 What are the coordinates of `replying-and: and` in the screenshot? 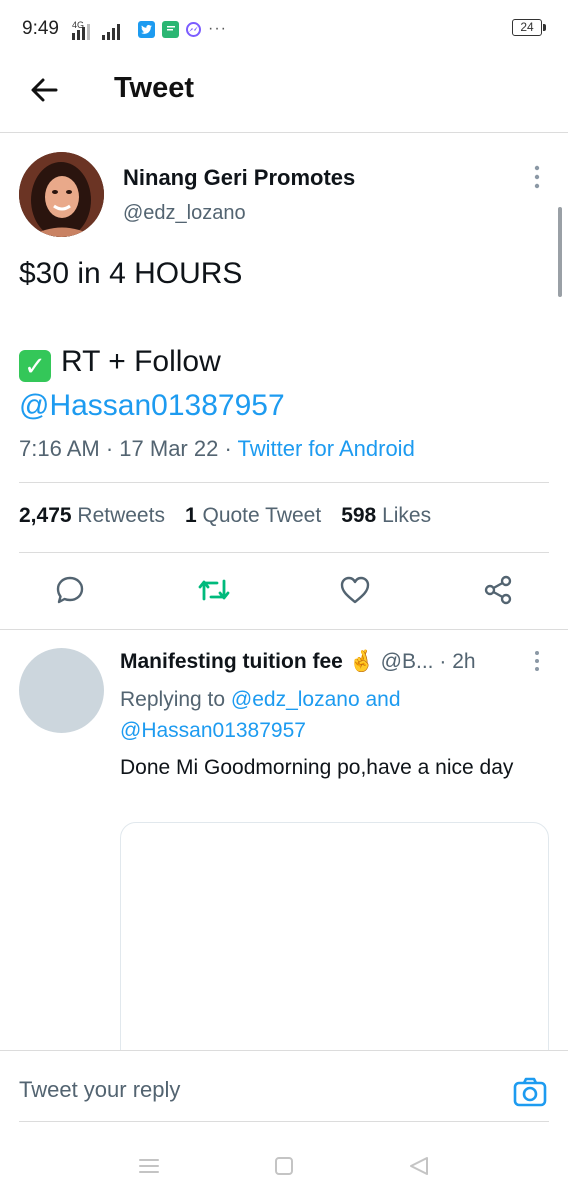 It's located at (383, 699).